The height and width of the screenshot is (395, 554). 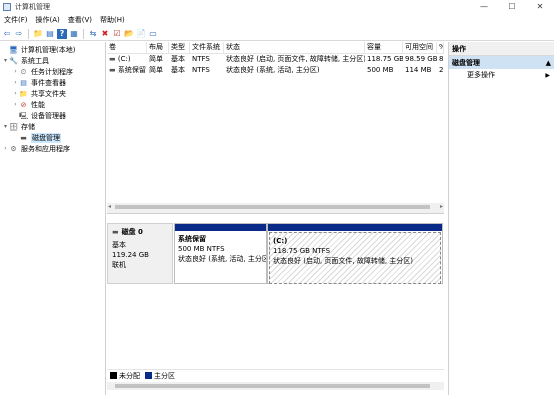 What do you see at coordinates (28, 126) in the screenshot?
I see `tree-item-label: 存储` at bounding box center [28, 126].